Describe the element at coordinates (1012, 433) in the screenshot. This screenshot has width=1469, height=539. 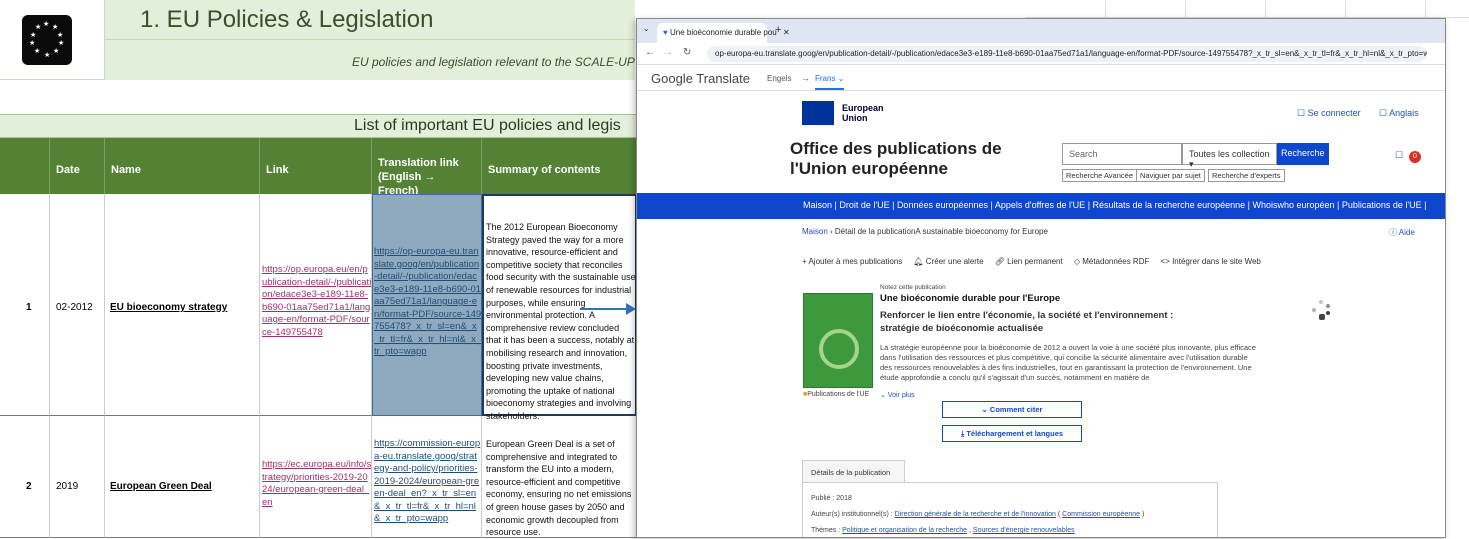
I see `download-button: ⤓ Téléchargement et langues` at that location.